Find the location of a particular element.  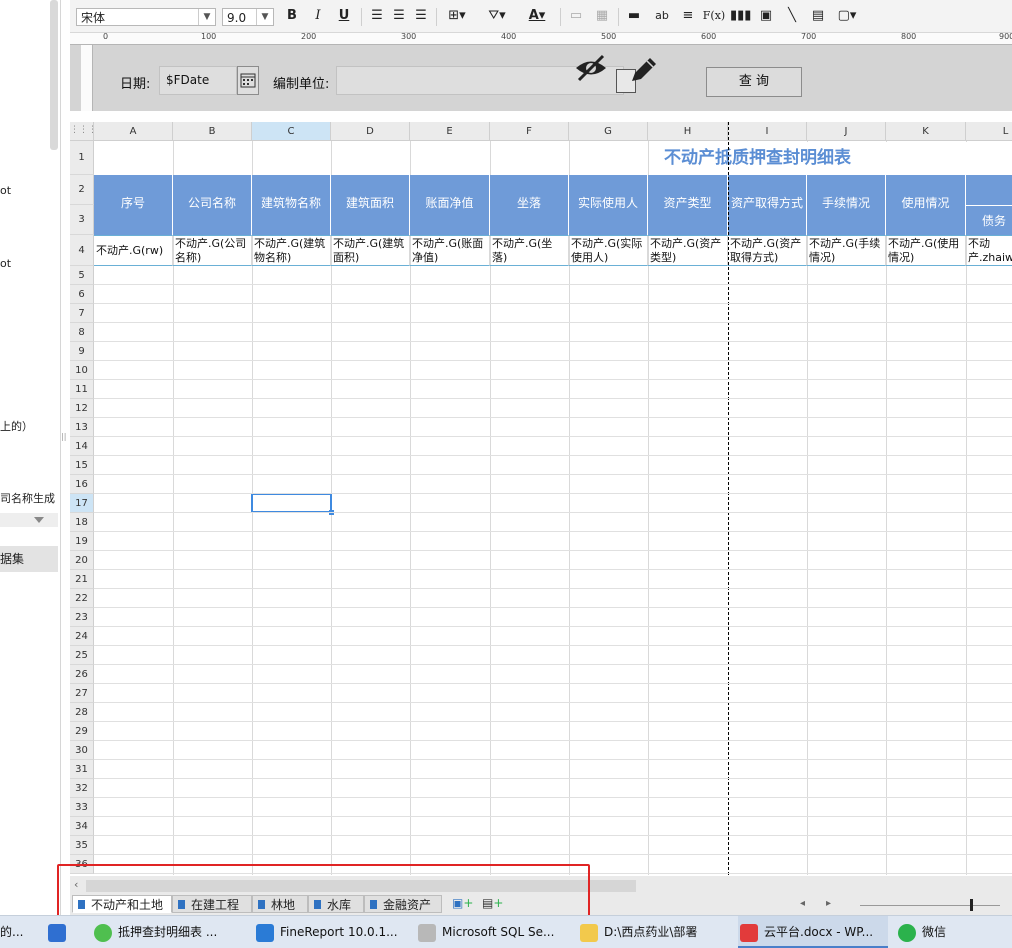

taskbar-app-icon is located at coordinates (60, 932).